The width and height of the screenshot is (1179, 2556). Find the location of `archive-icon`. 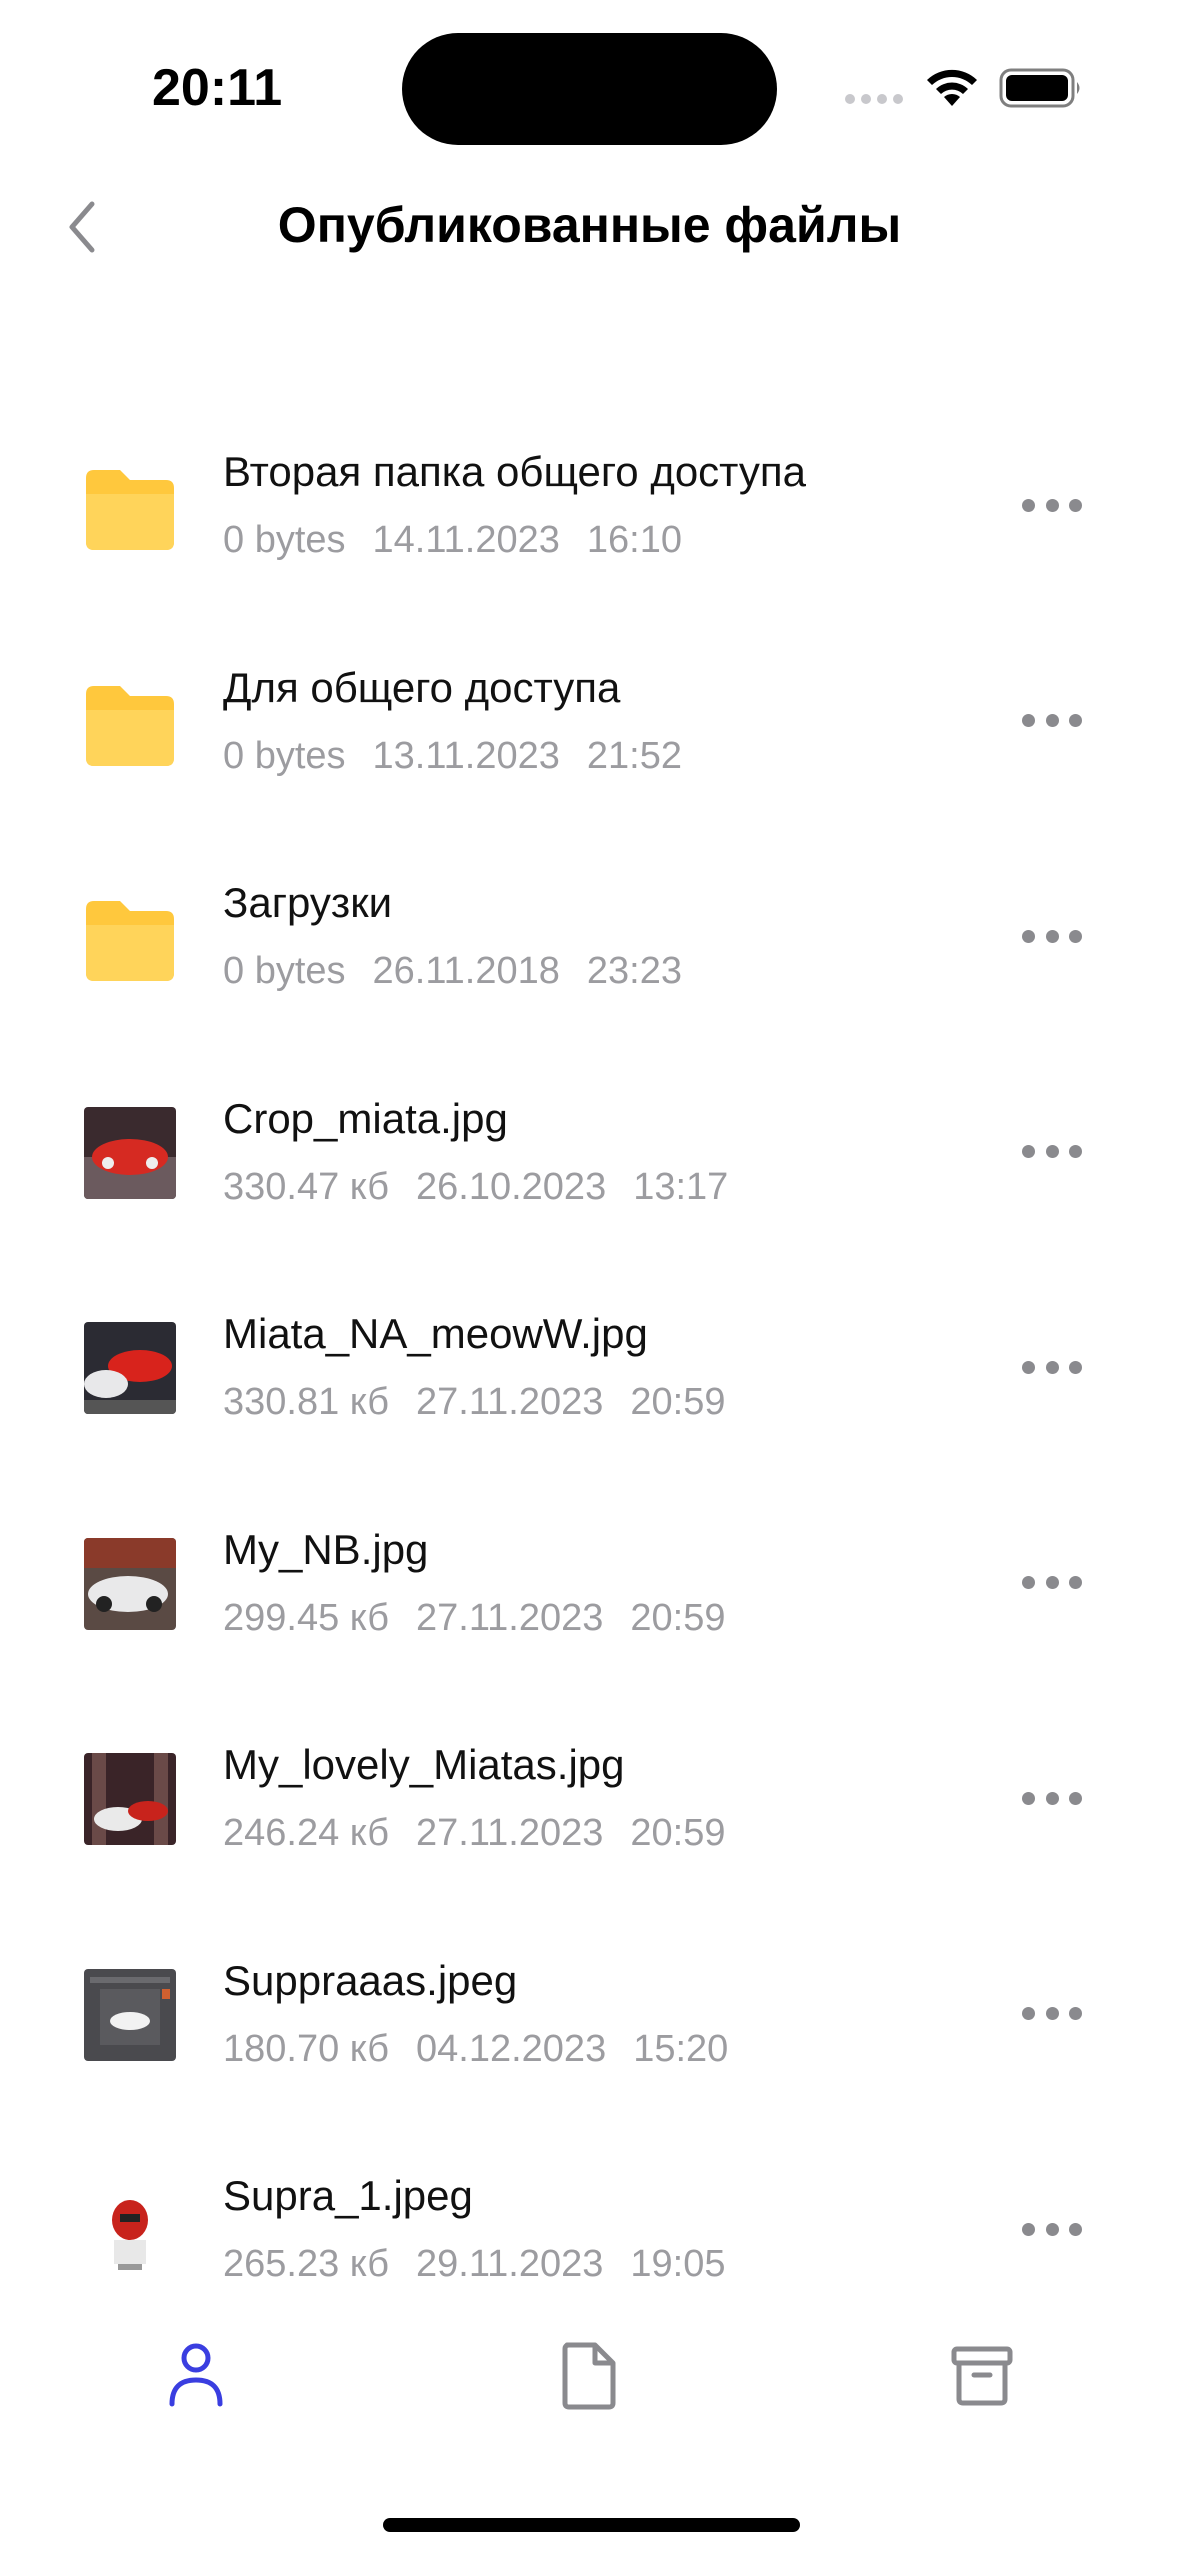

archive-icon is located at coordinates (982, 2376).